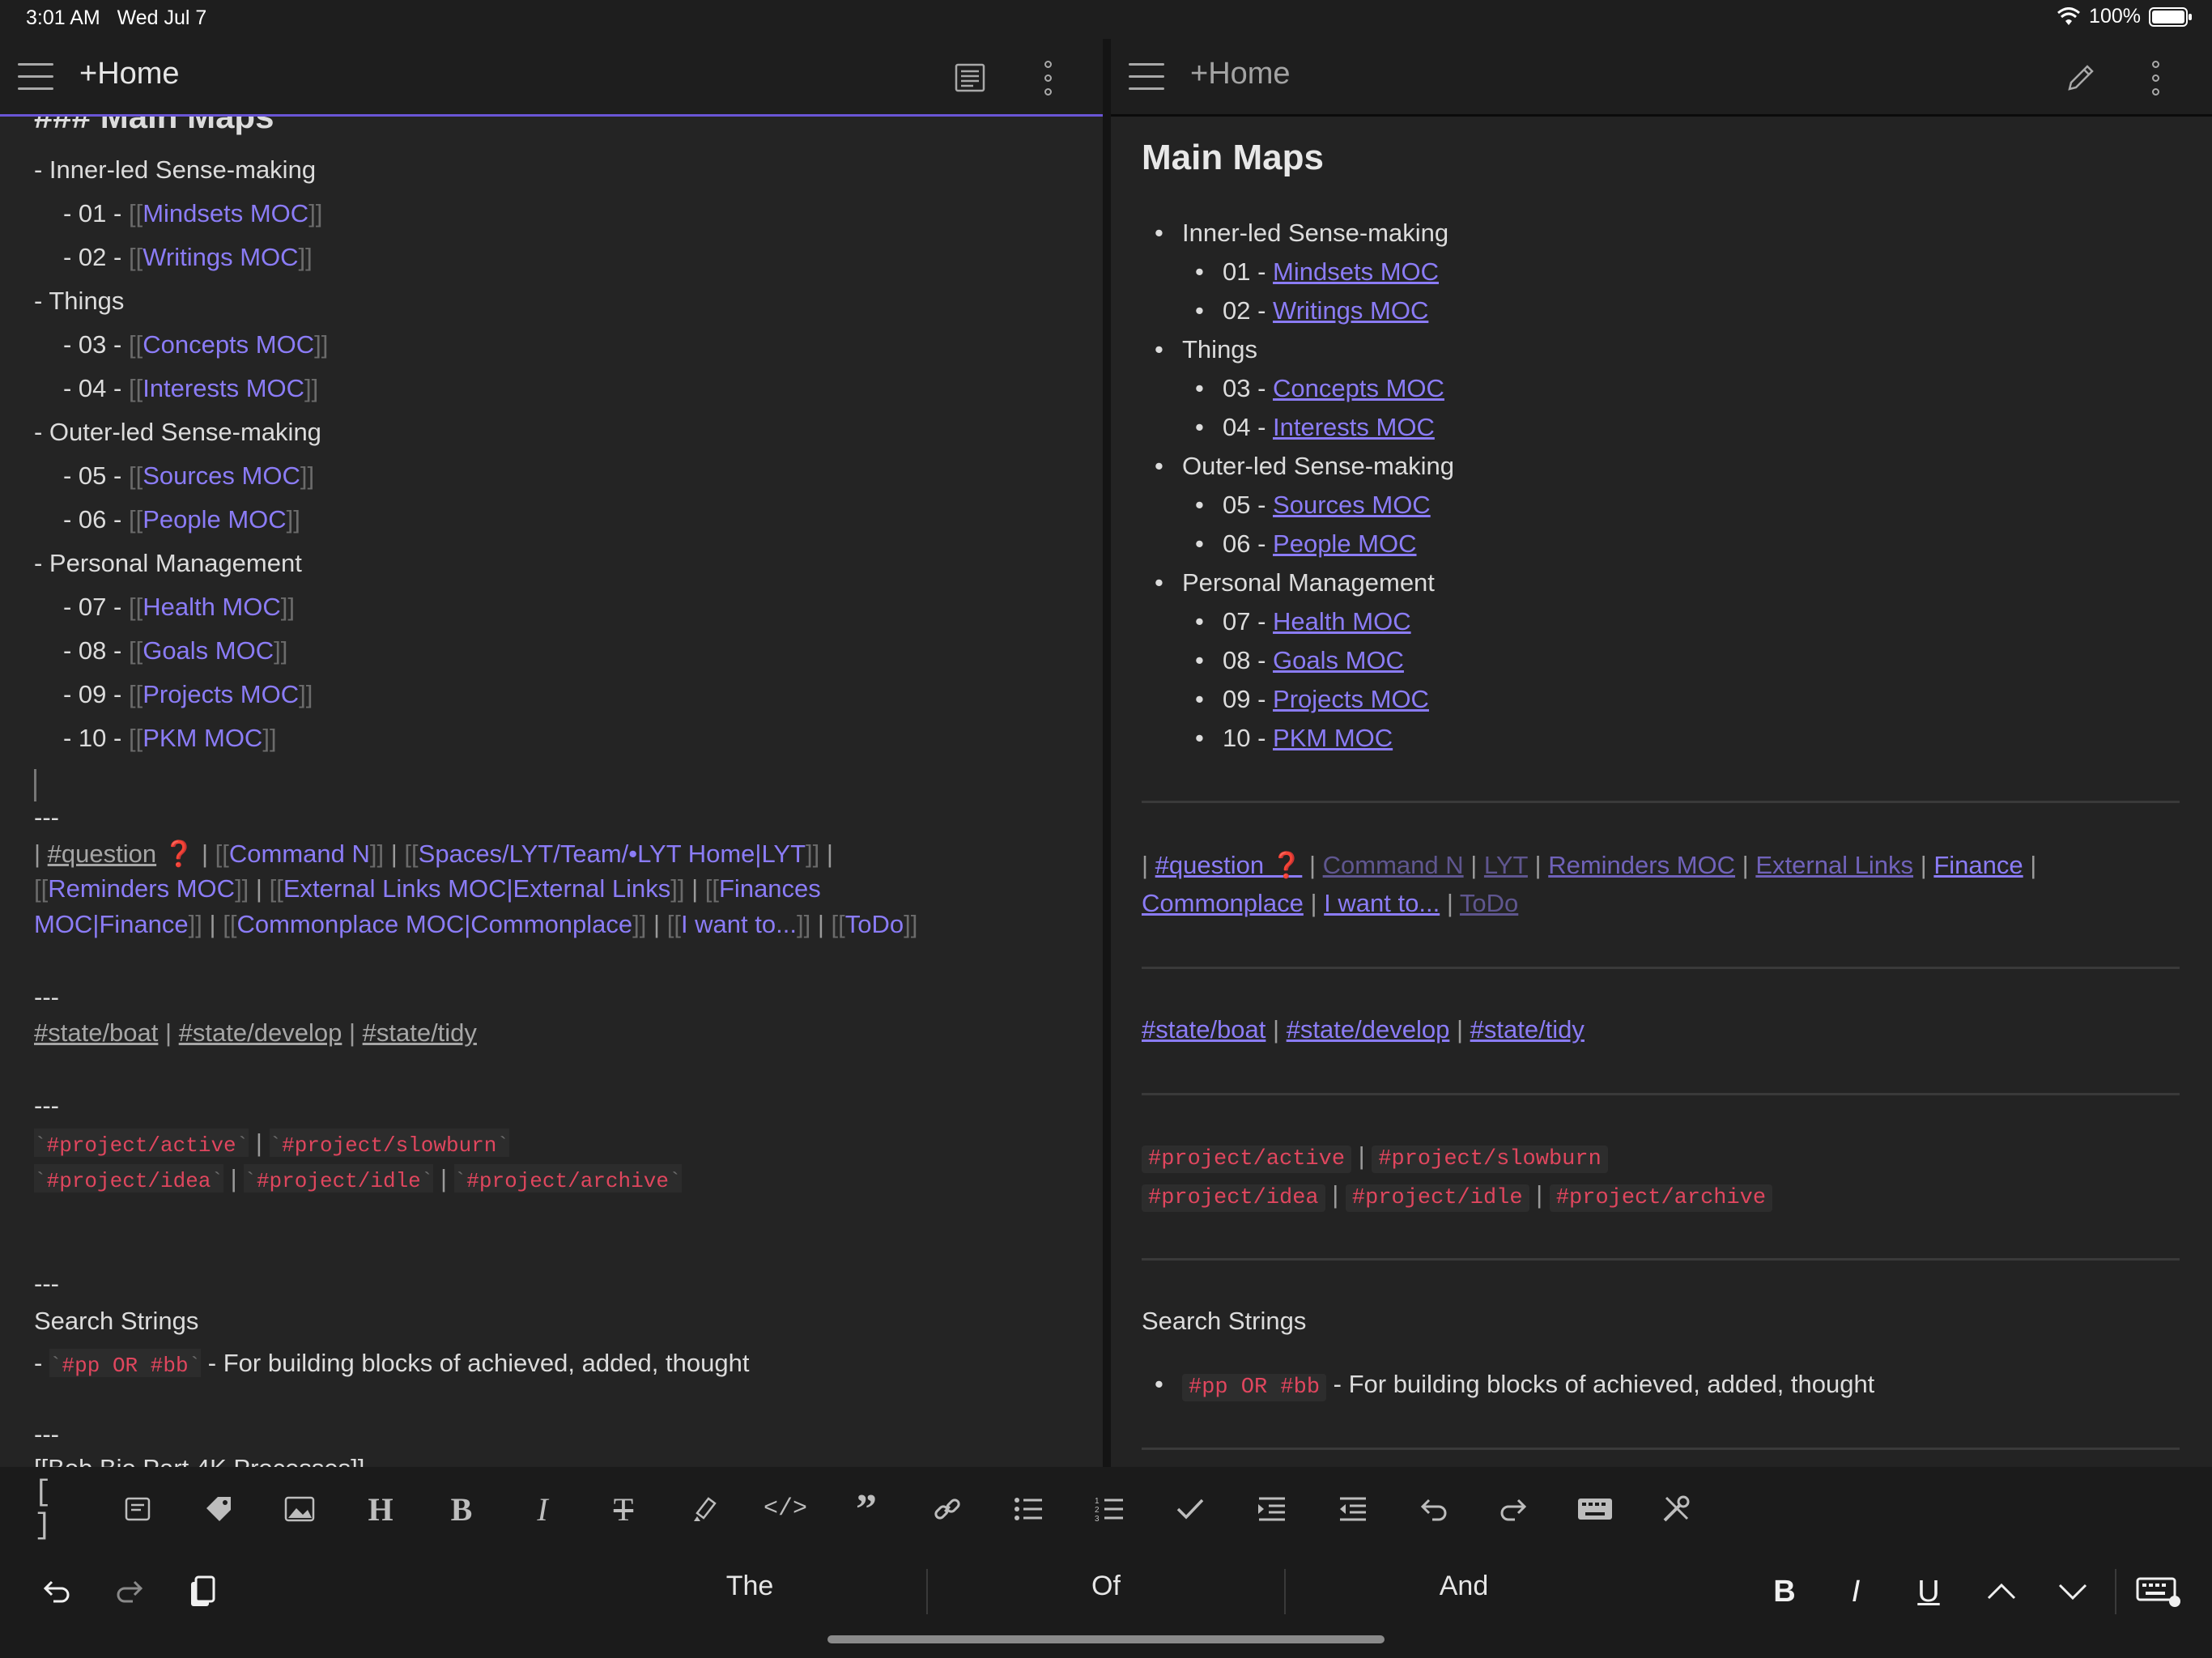 The width and height of the screenshot is (2212, 1658). Describe the element at coordinates (212, 607) in the screenshot. I see `wiki-link: Health MOC` at that location.